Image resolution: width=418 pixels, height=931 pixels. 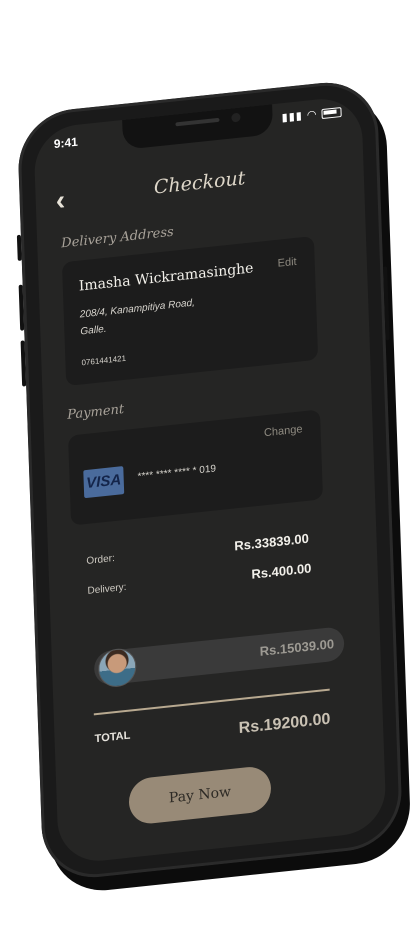 What do you see at coordinates (66, 143) in the screenshot?
I see `status-time: 9:41` at bounding box center [66, 143].